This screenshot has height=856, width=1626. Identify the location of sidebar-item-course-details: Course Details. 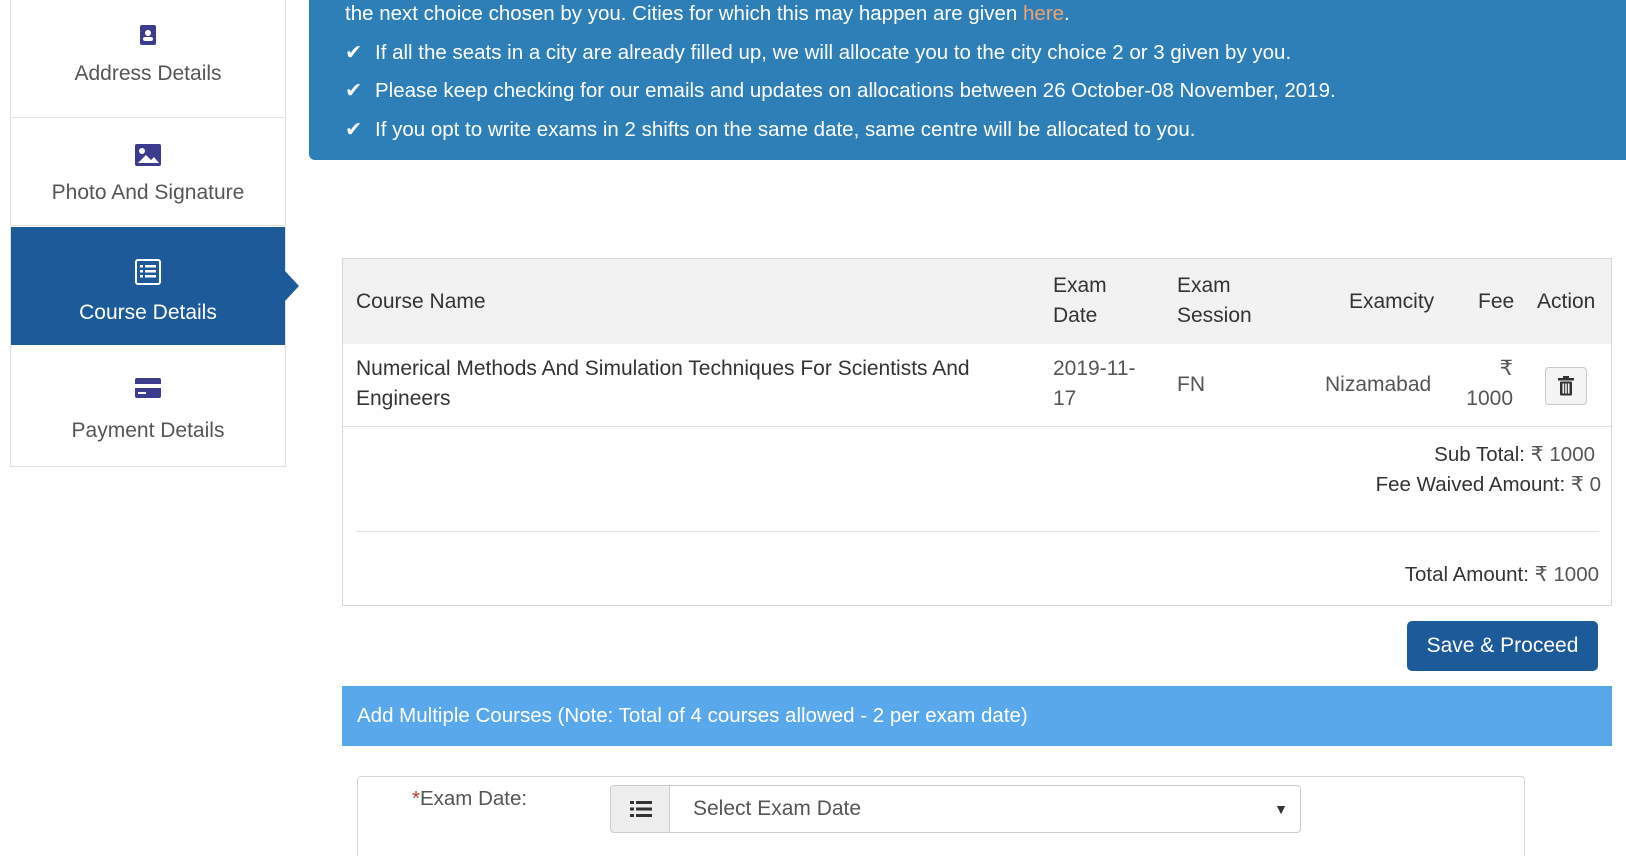
(155, 286).